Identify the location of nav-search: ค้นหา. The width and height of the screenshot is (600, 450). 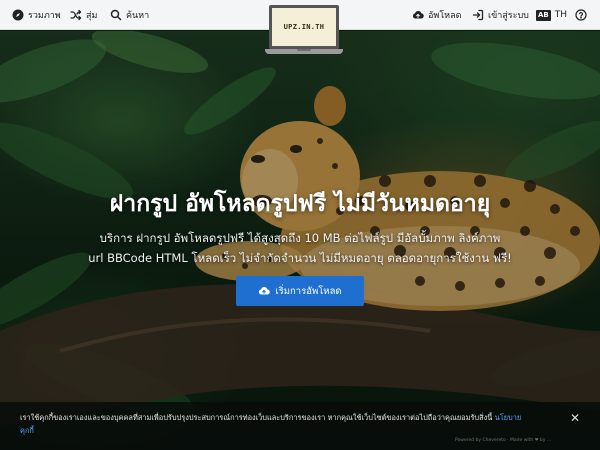
(129, 15).